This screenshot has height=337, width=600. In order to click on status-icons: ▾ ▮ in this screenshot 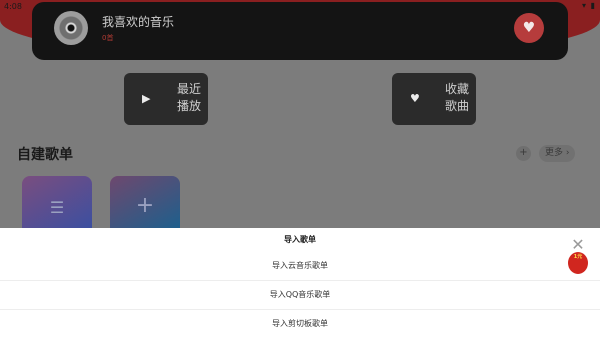, I will do `click(589, 5)`.